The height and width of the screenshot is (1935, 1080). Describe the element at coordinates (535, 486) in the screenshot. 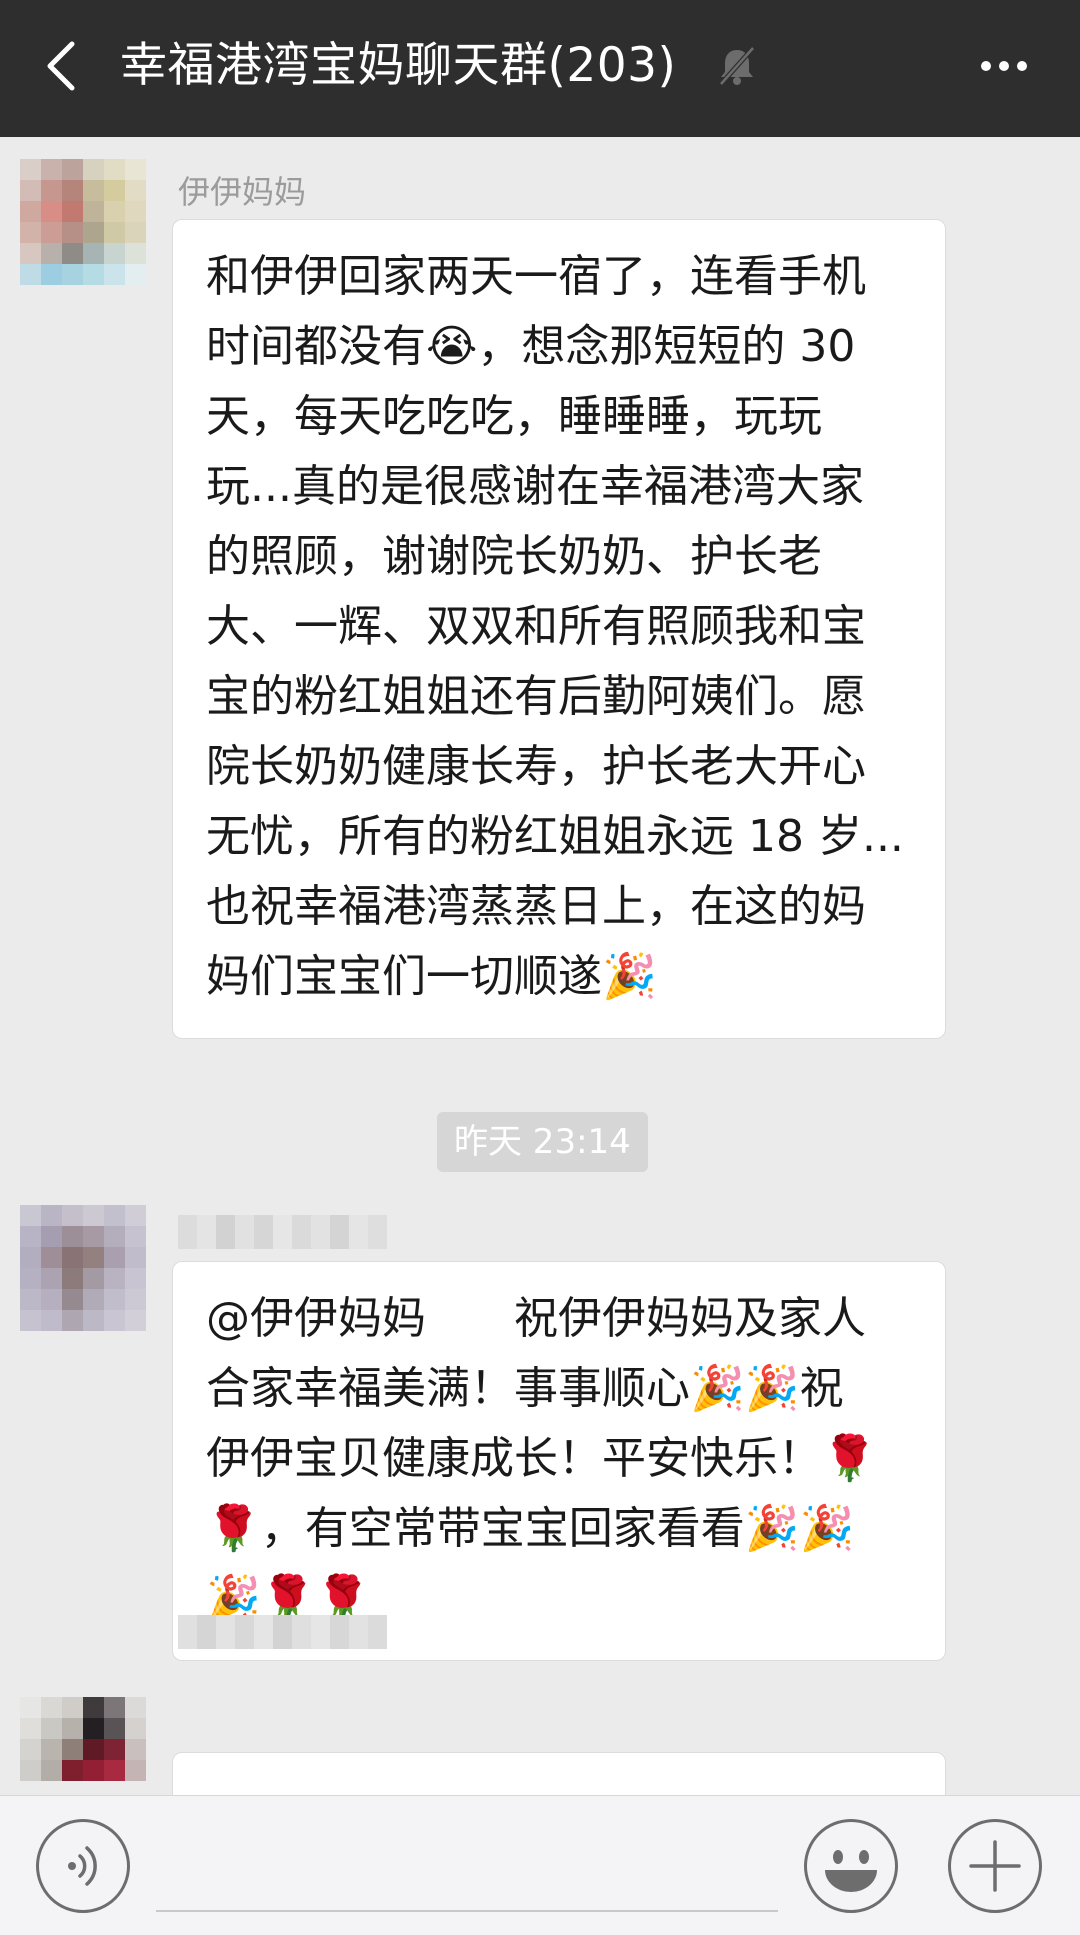

I see `message-line: 玩...真的是很感谢在幸福港湾大家` at that location.